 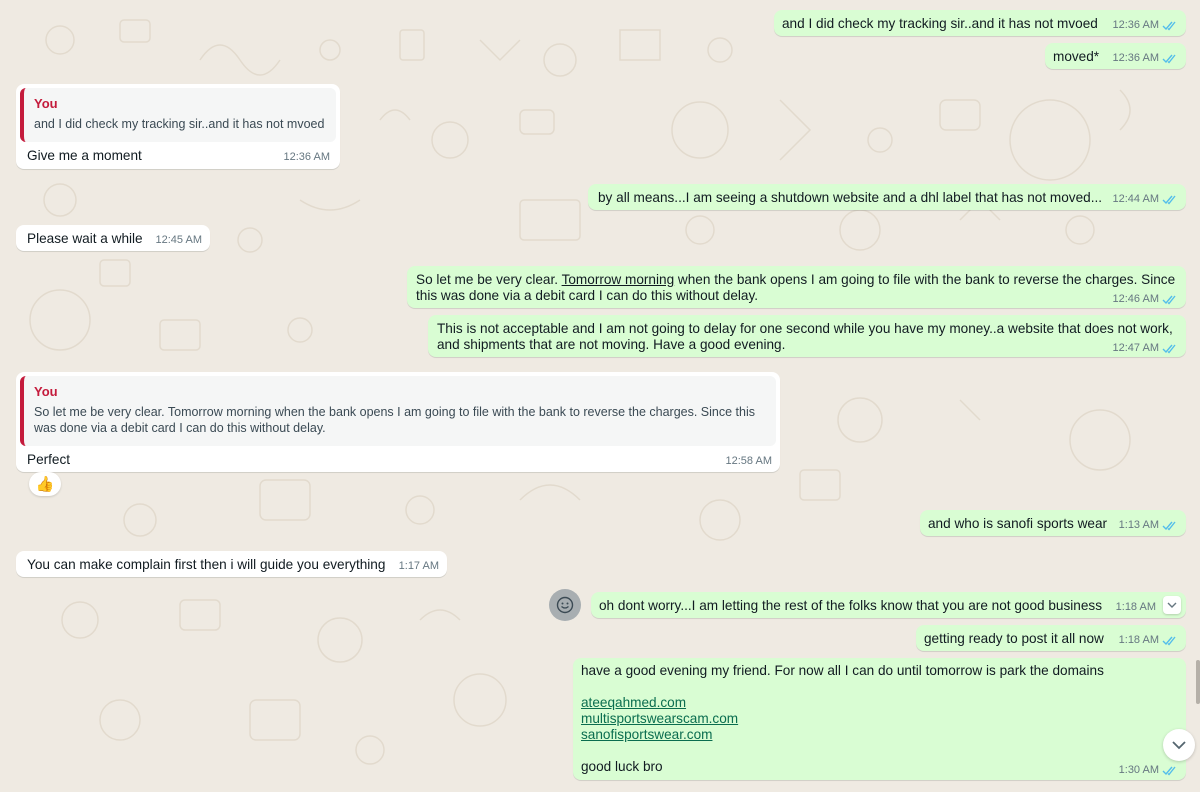 I want to click on message-time: 1:13 AM, so click(x=1138, y=525).